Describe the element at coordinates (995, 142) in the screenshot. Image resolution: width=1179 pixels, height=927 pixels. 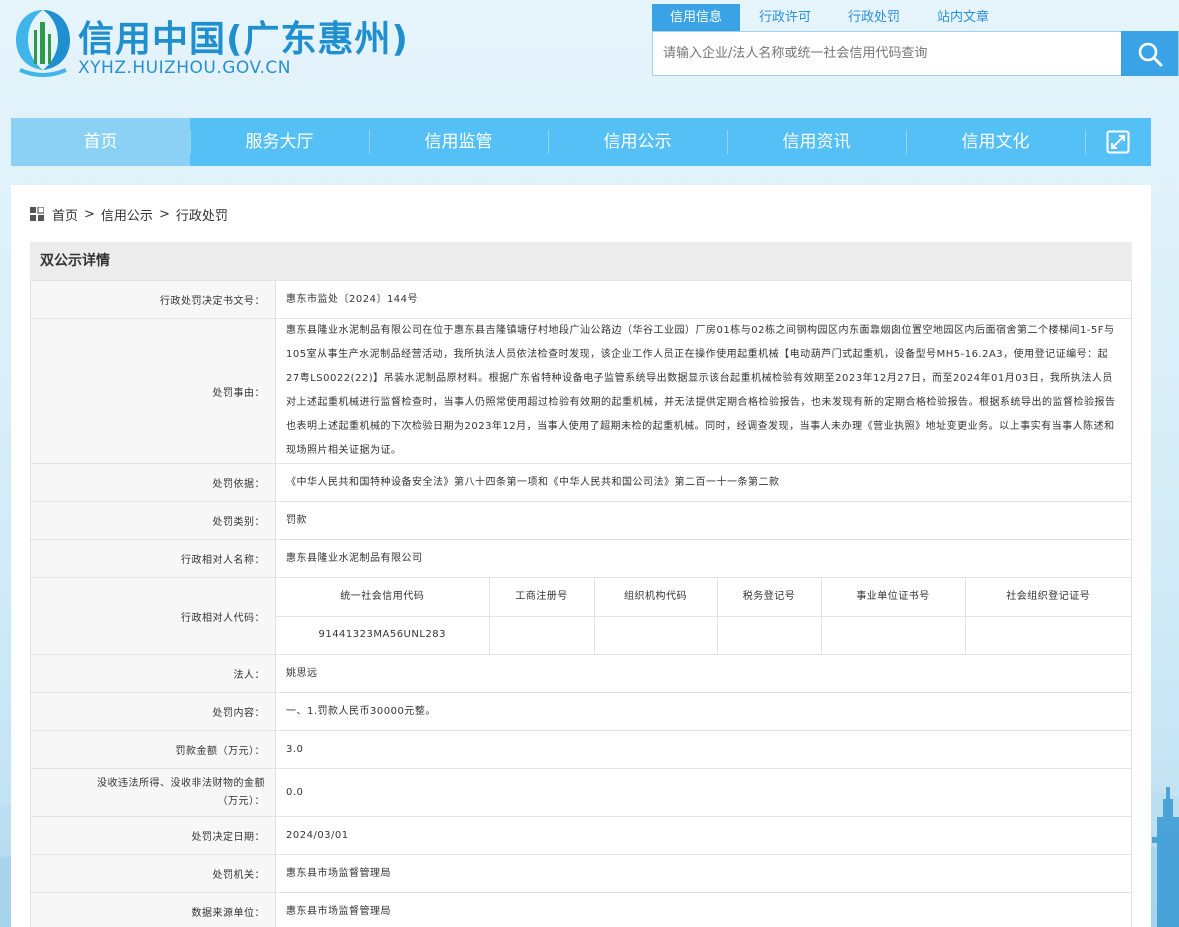
I see `nav-item-credit-culture: 信用文化` at that location.